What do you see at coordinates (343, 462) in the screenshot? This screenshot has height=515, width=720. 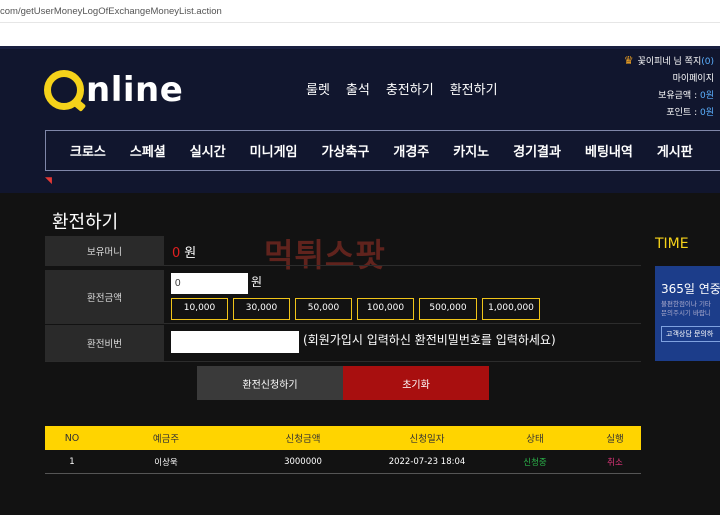 I see `table-row: 1 이상욱 3000000 2022-07-23 18:04 신청중 취소` at bounding box center [343, 462].